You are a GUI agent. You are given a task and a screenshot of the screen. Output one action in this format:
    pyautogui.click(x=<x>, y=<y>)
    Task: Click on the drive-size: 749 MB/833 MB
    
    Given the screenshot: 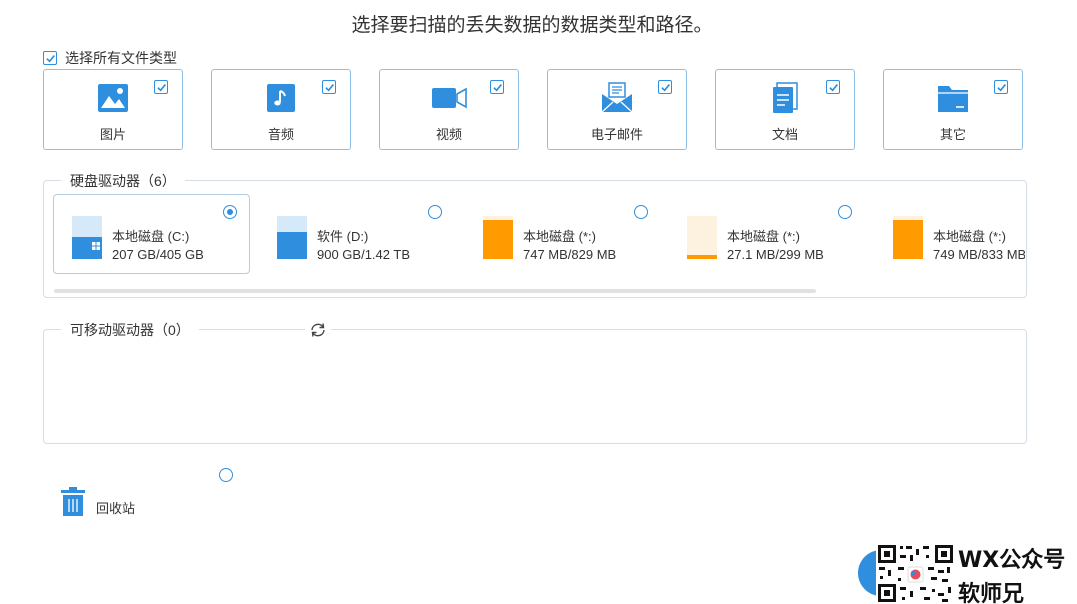 What is the action you would take?
    pyautogui.click(x=979, y=254)
    